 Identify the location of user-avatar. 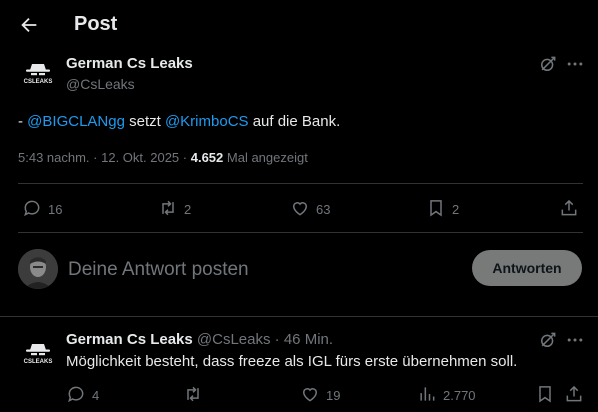
(38, 269).